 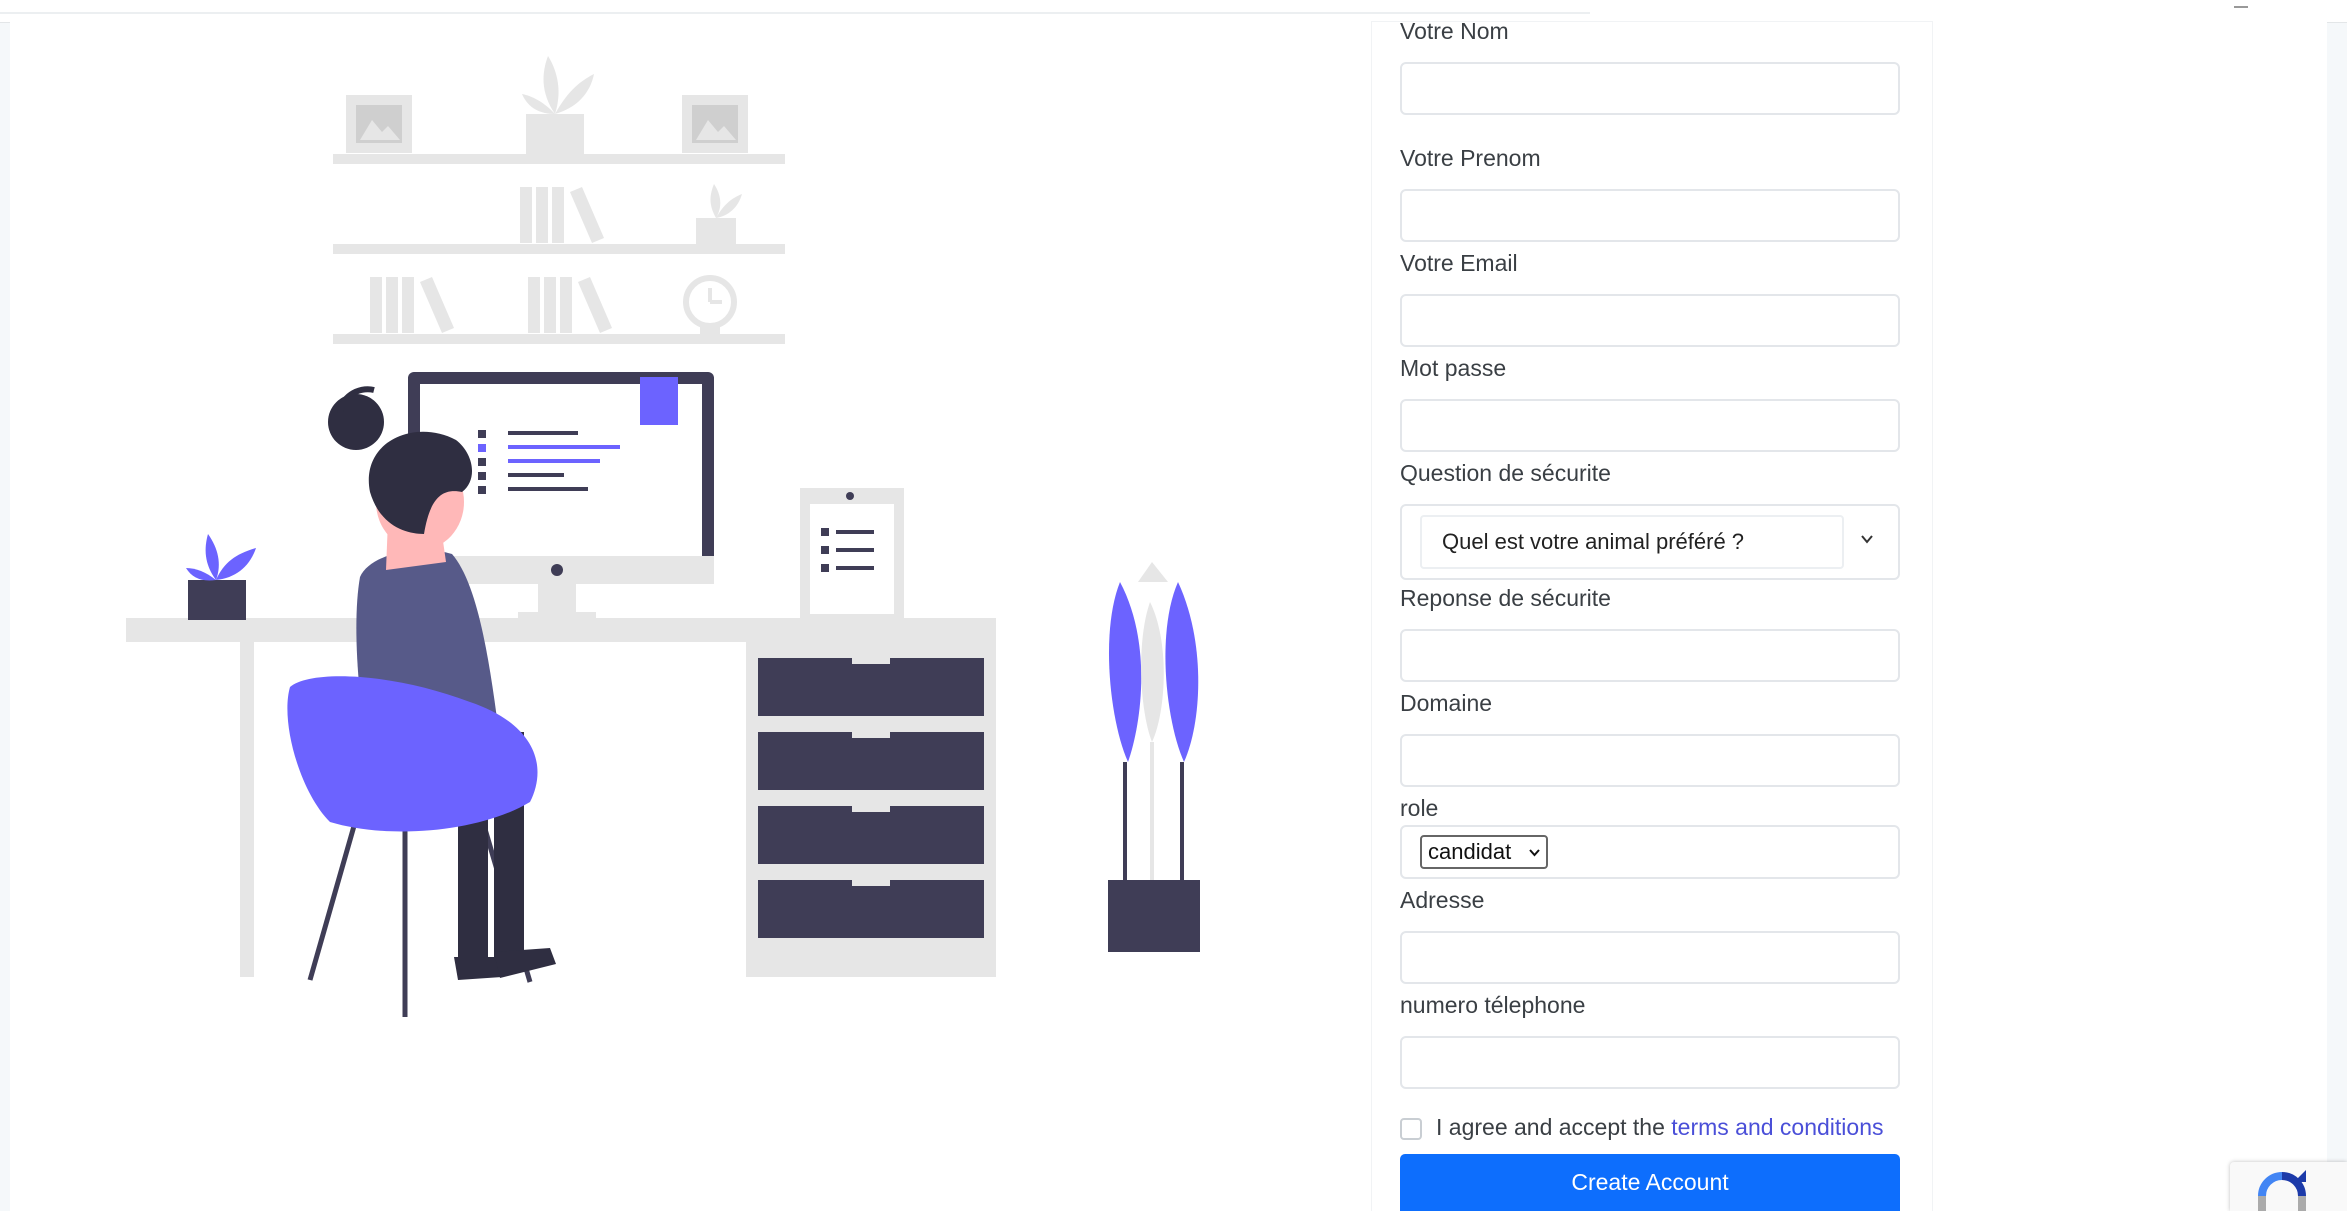 I want to click on browser-top-bar, so click(x=1173, y=11).